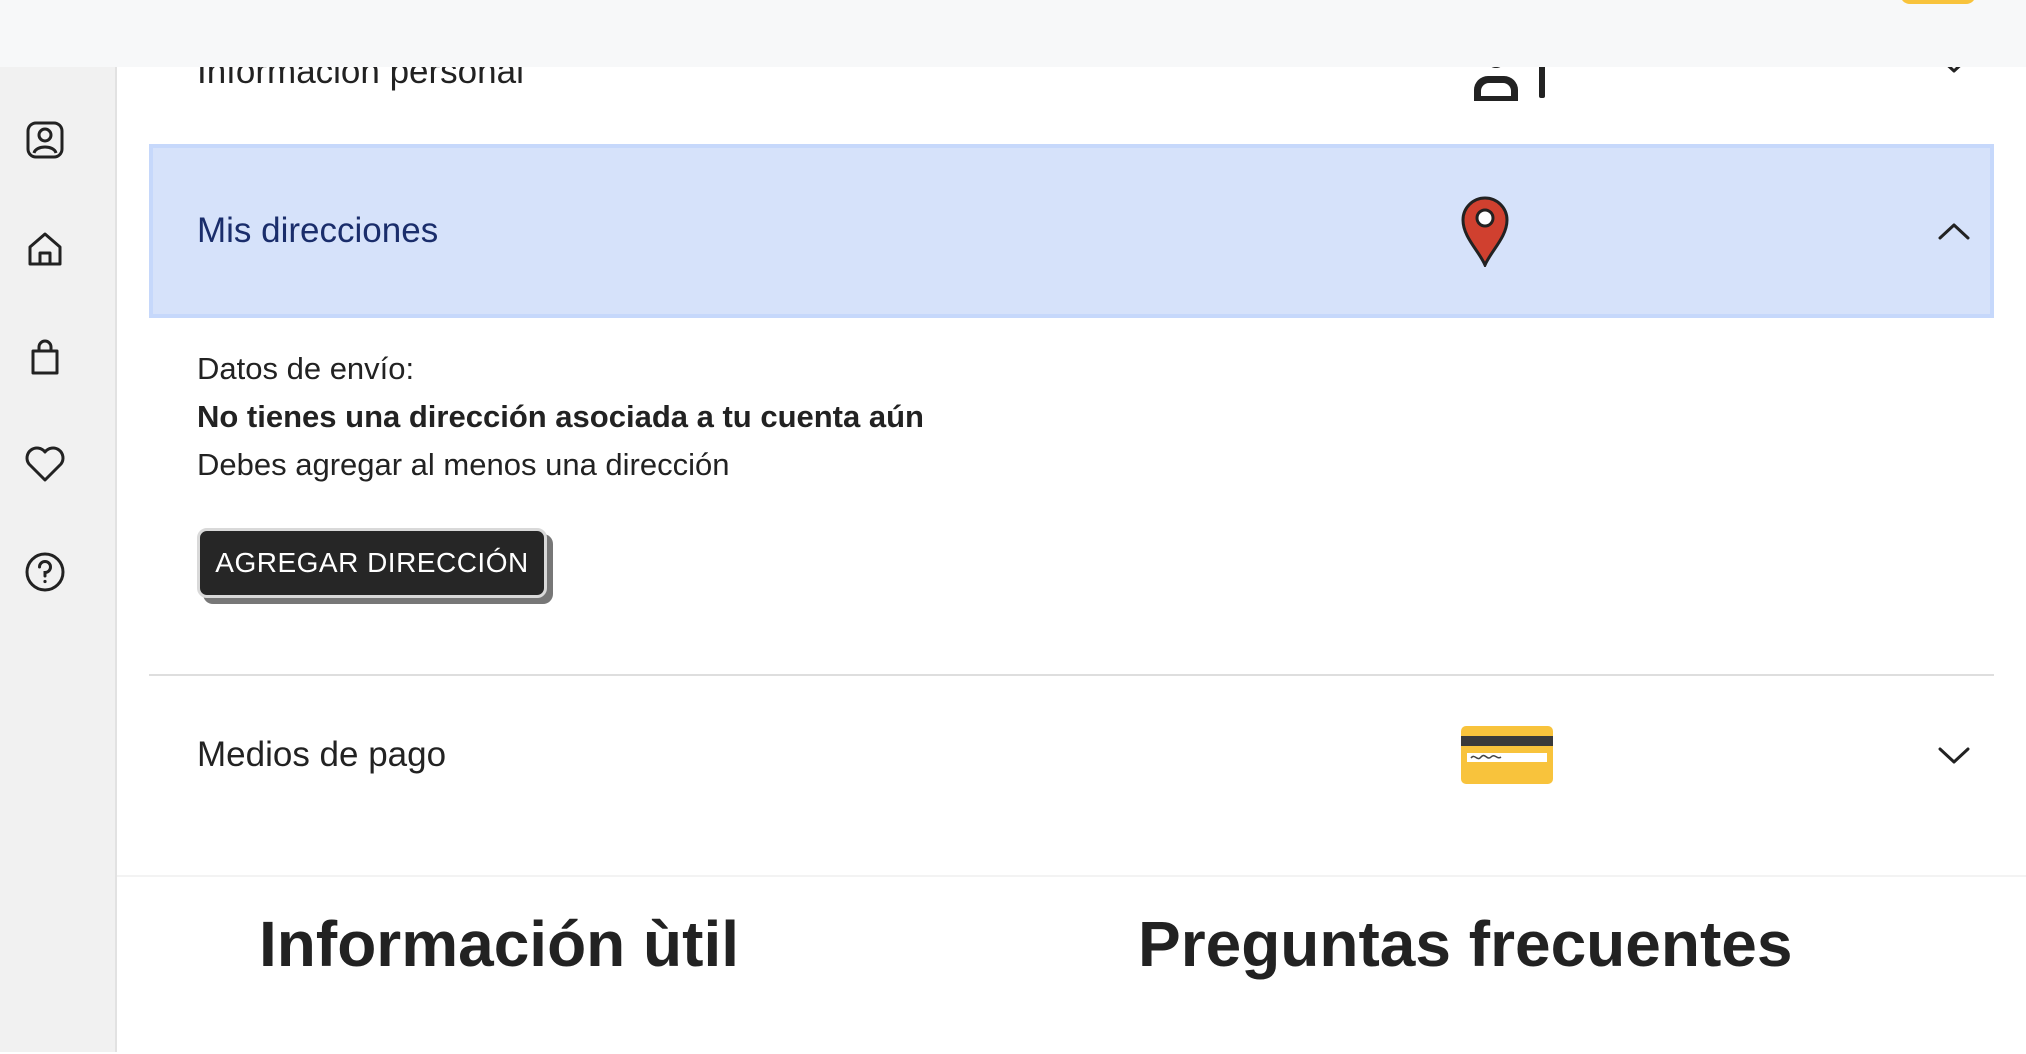 The height and width of the screenshot is (1054, 2026). I want to click on accordion-title: Medios de pago, so click(322, 754).